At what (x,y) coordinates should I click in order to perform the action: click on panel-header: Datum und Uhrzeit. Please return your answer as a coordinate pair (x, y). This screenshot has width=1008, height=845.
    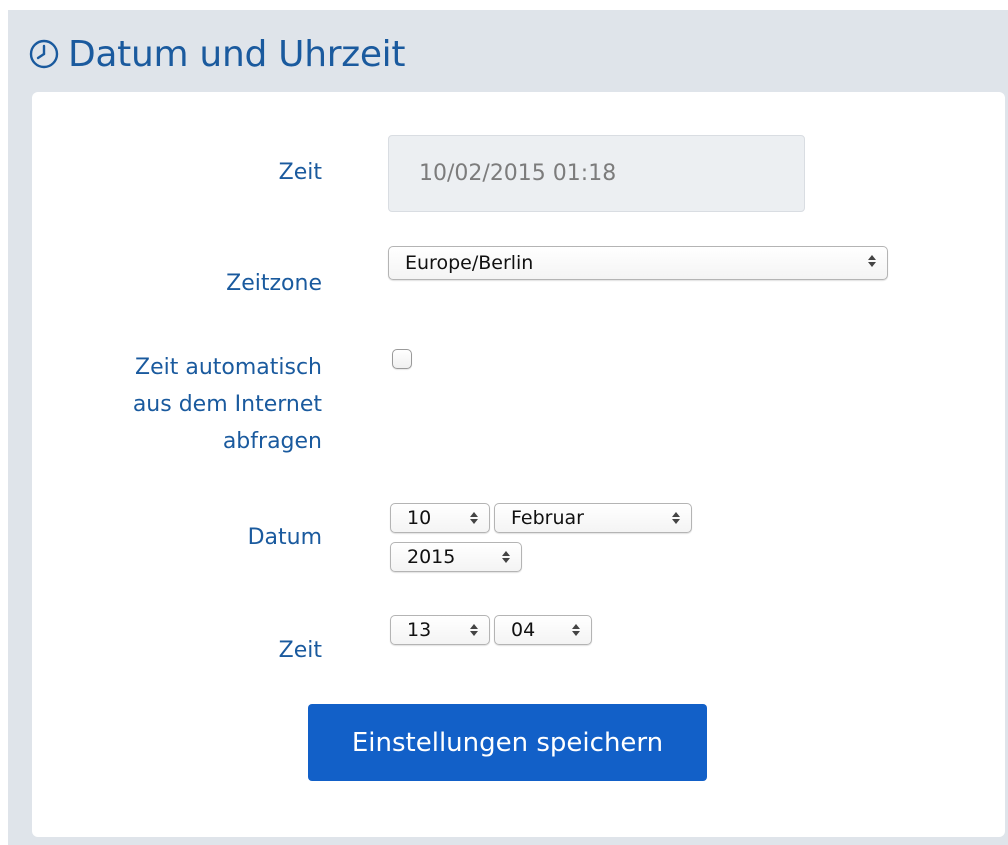
    Looking at the image, I should click on (216, 54).